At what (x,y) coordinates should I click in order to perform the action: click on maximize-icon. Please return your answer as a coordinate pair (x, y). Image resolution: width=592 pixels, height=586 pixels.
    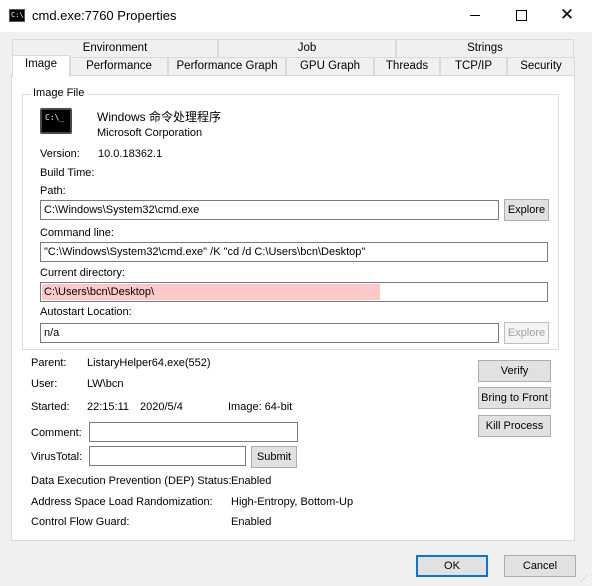
    Looking at the image, I should click on (521, 15).